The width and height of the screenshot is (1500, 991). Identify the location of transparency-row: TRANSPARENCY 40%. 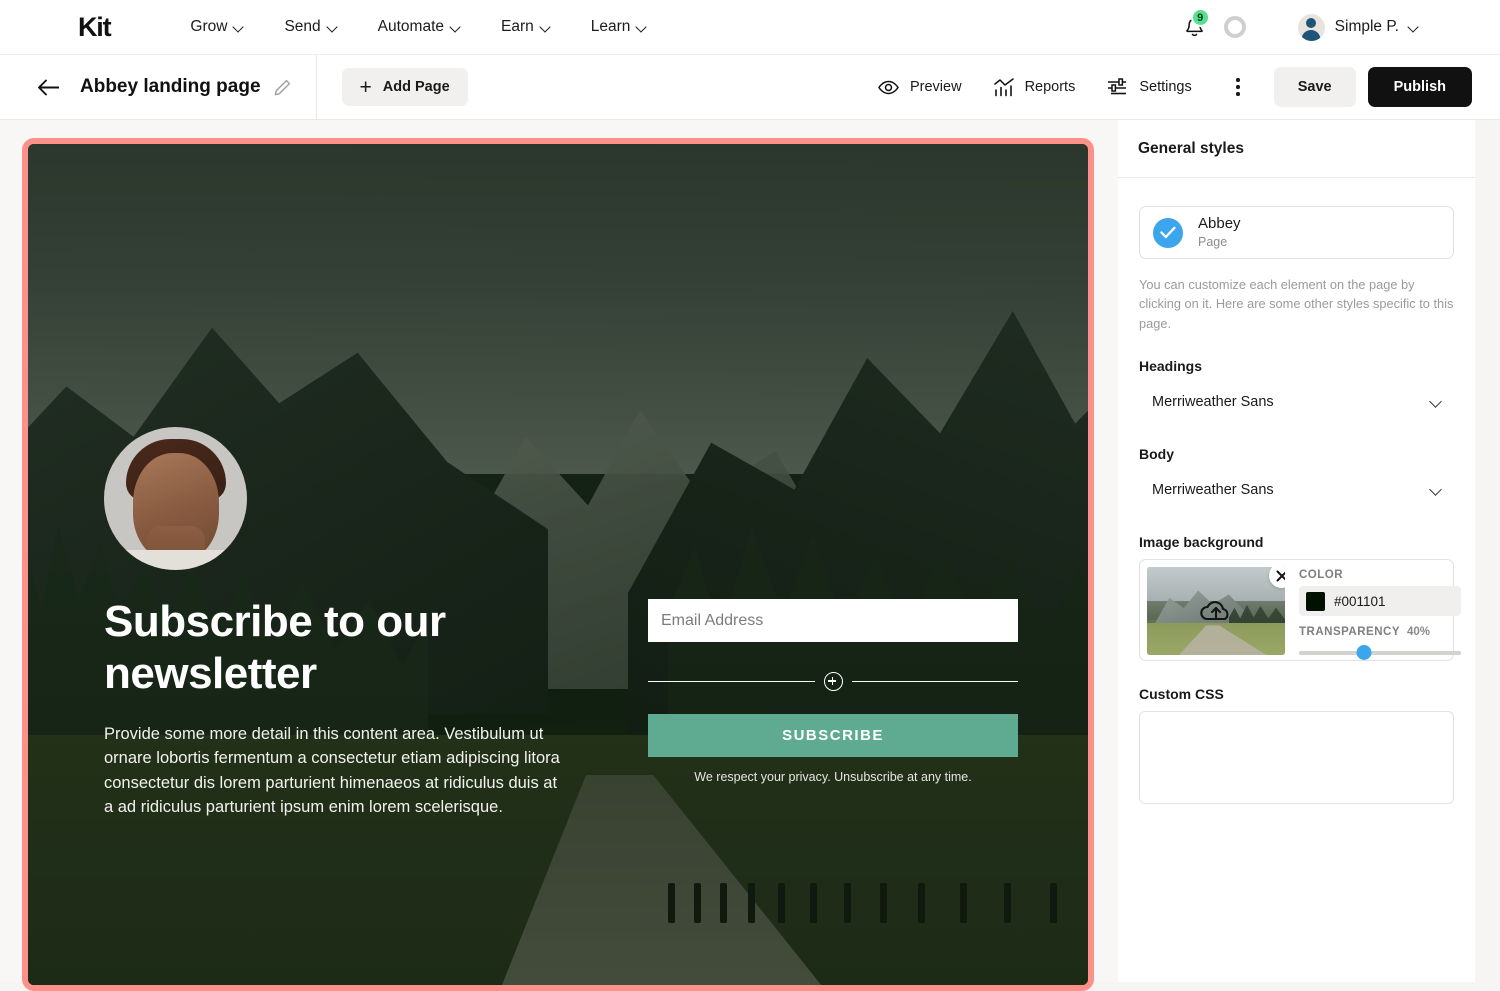
(1380, 632).